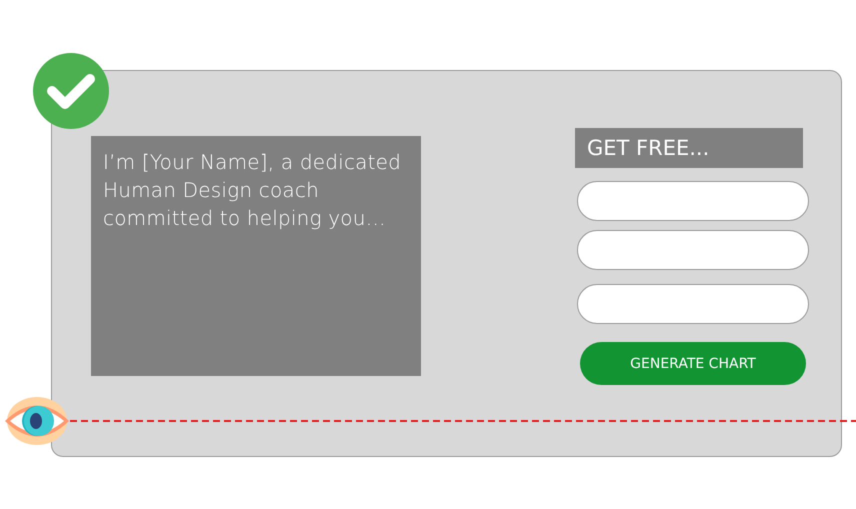  I want to click on generate-chart-button: GENERATE CHART, so click(693, 363).